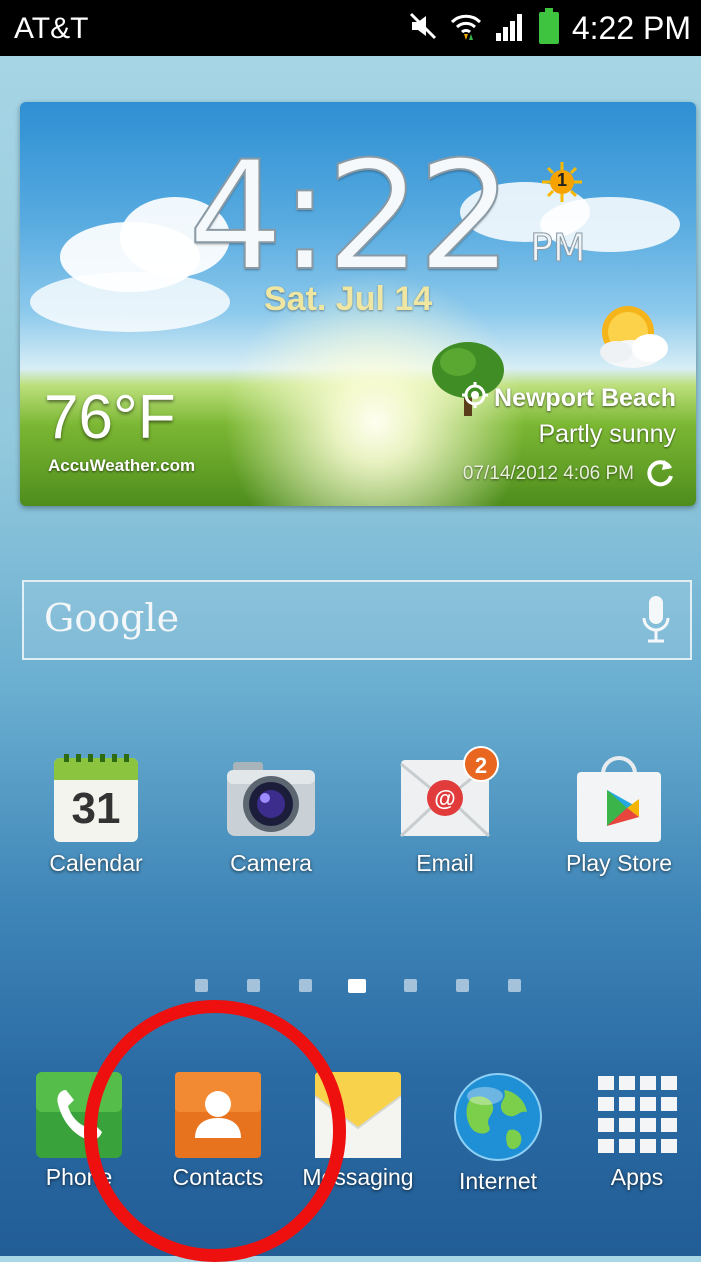  I want to click on app-email: @ 2 Email, so click(445, 811).